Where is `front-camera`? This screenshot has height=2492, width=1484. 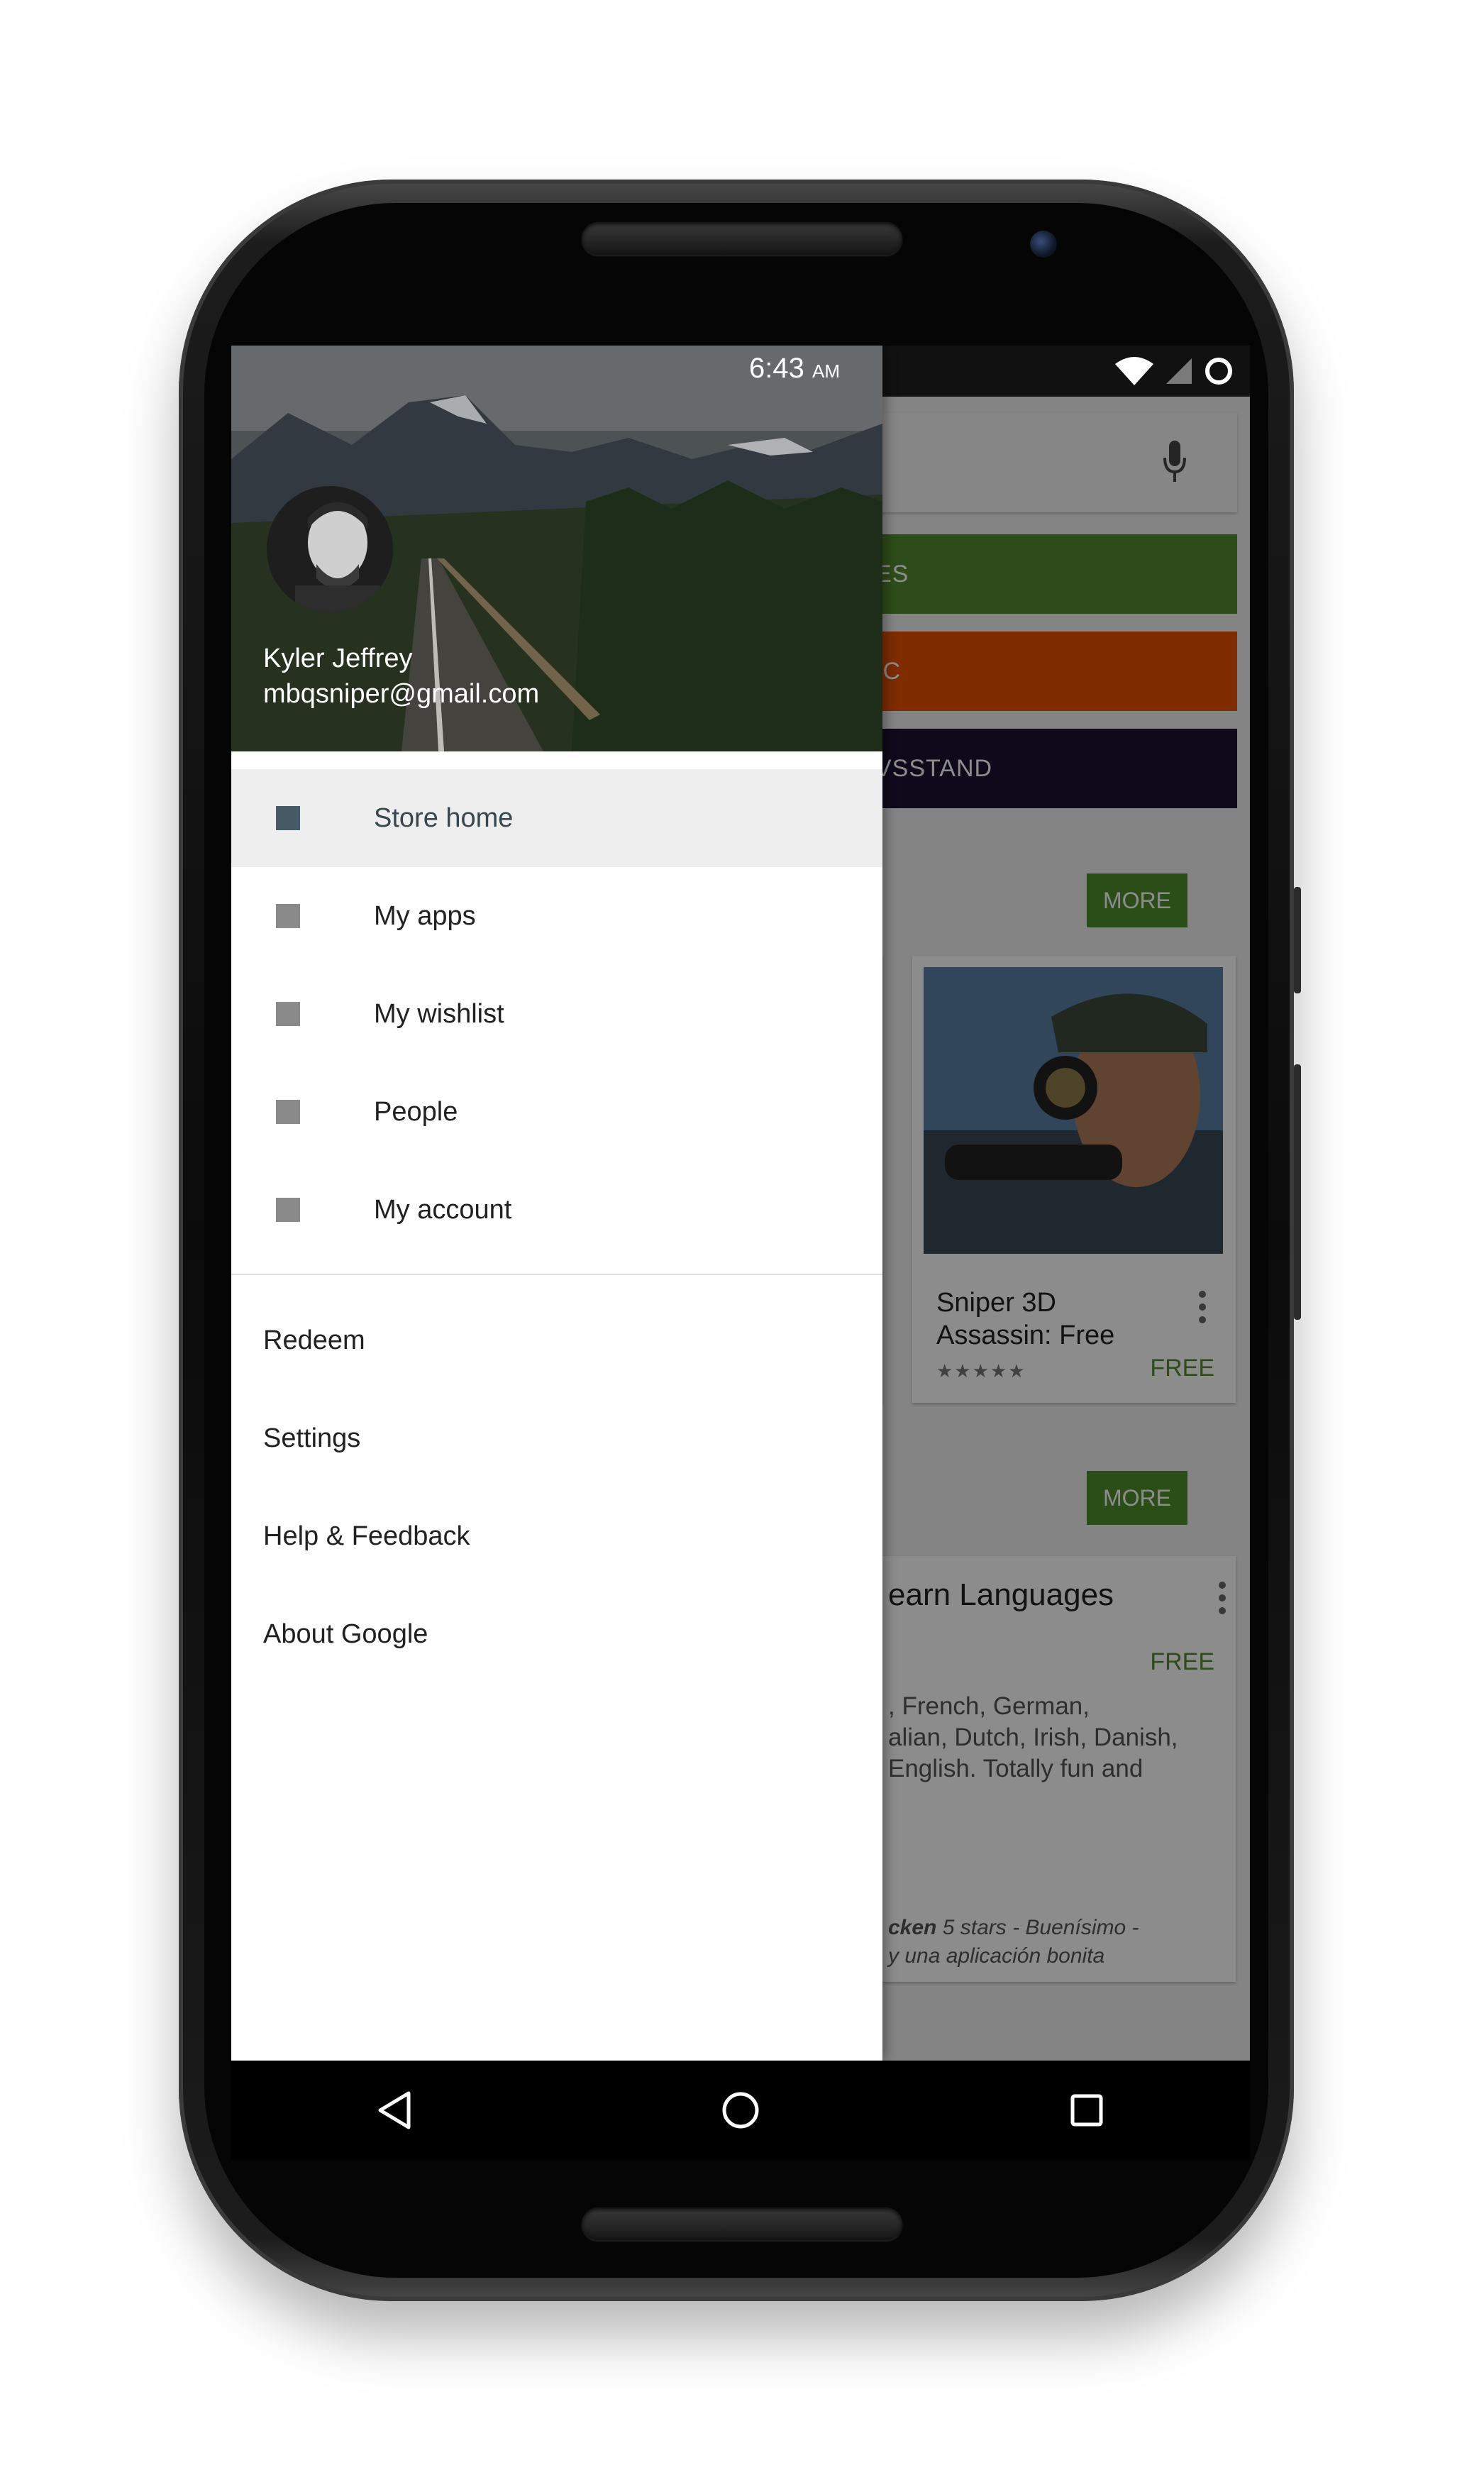
front-camera is located at coordinates (1043, 244).